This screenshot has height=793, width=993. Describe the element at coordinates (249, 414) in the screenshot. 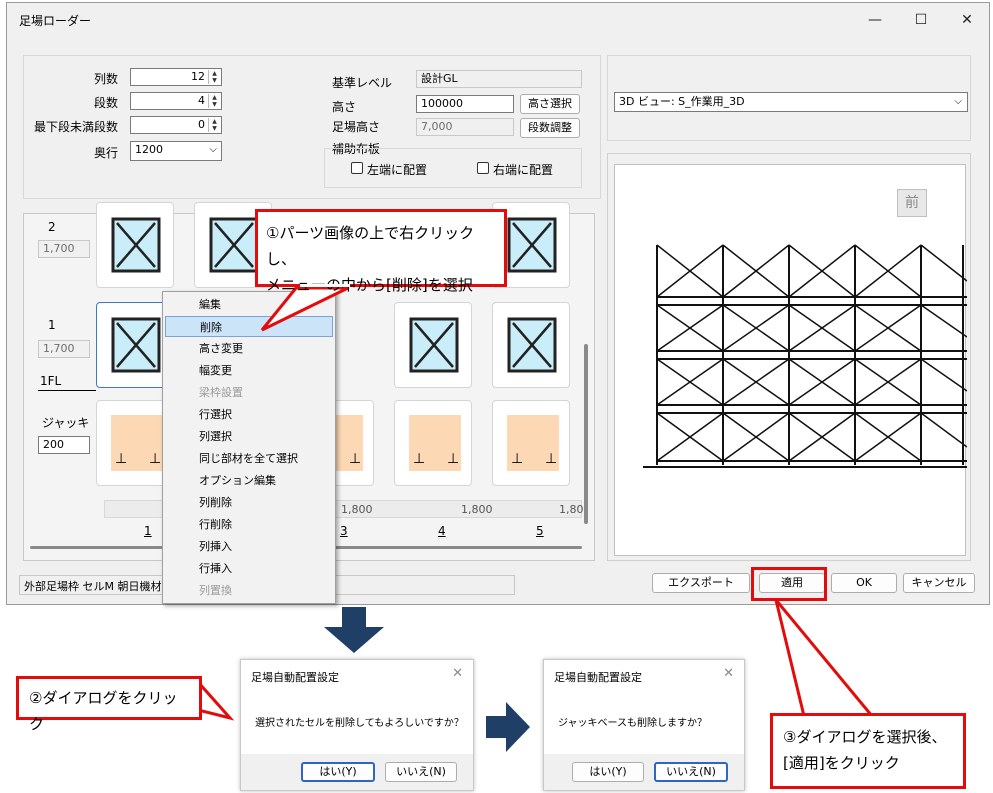

I see `menu-item-select-row: 行選択` at that location.